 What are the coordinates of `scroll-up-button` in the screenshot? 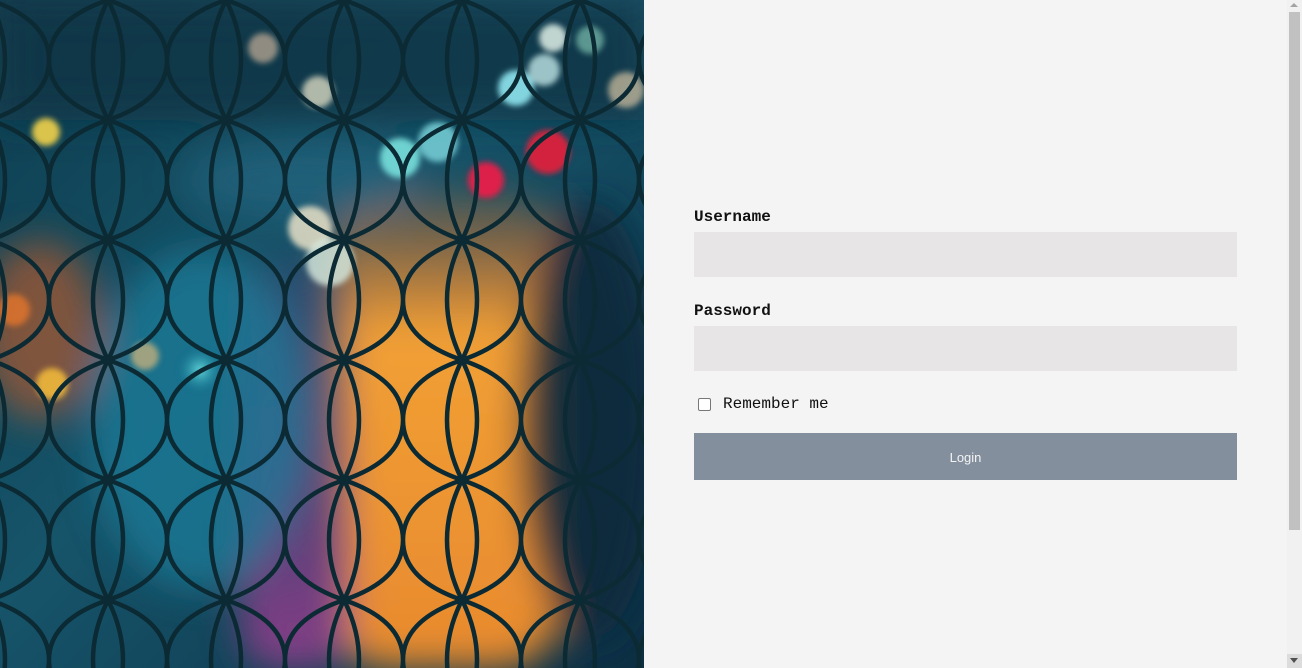 It's located at (1294, 5).